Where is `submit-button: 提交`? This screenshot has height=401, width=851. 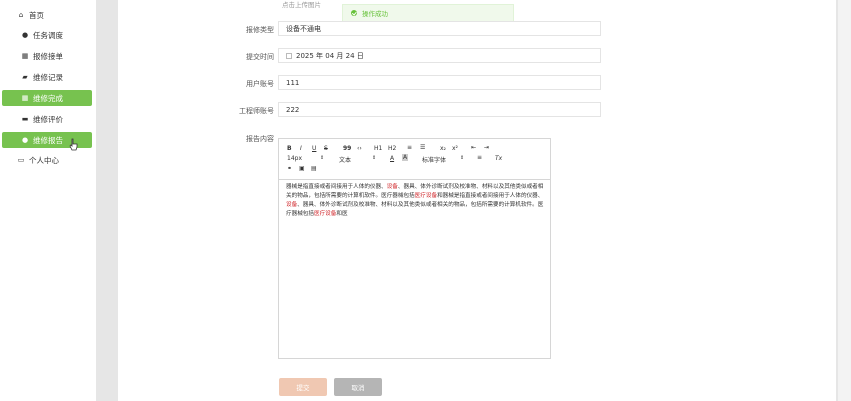 submit-button: 提交 is located at coordinates (303, 387).